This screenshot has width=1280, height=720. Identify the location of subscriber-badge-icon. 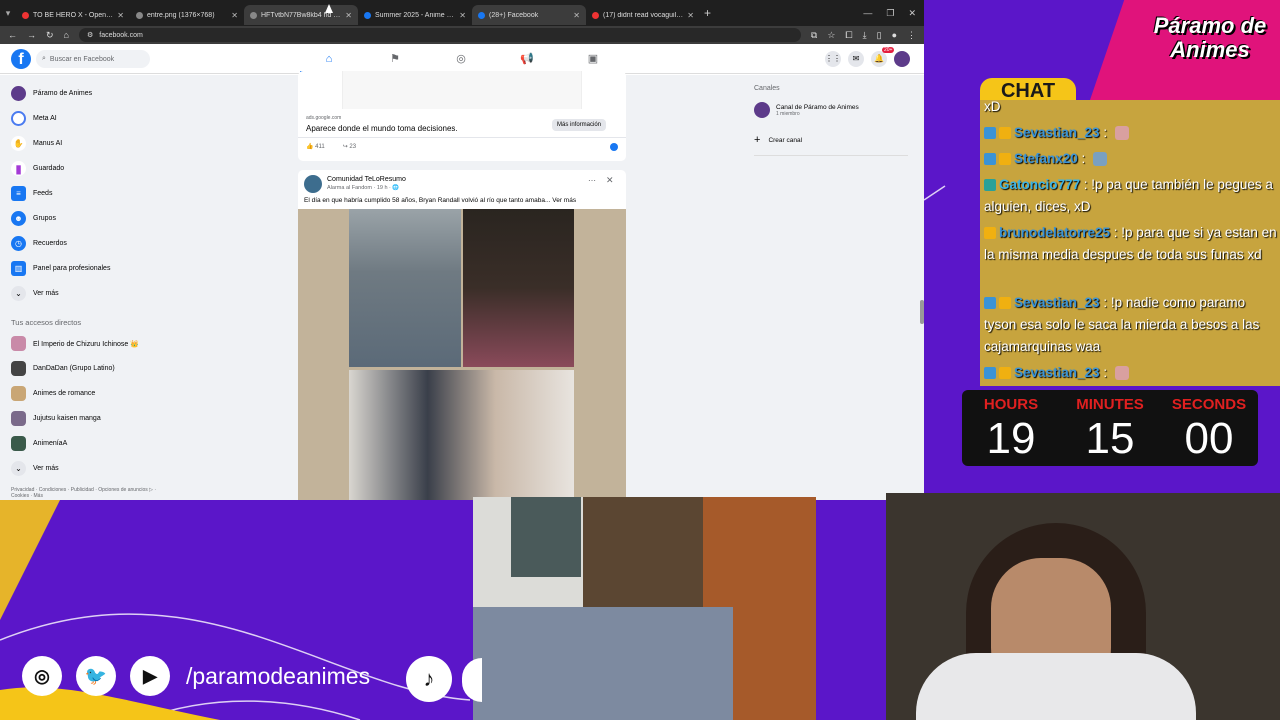
(1005, 159).